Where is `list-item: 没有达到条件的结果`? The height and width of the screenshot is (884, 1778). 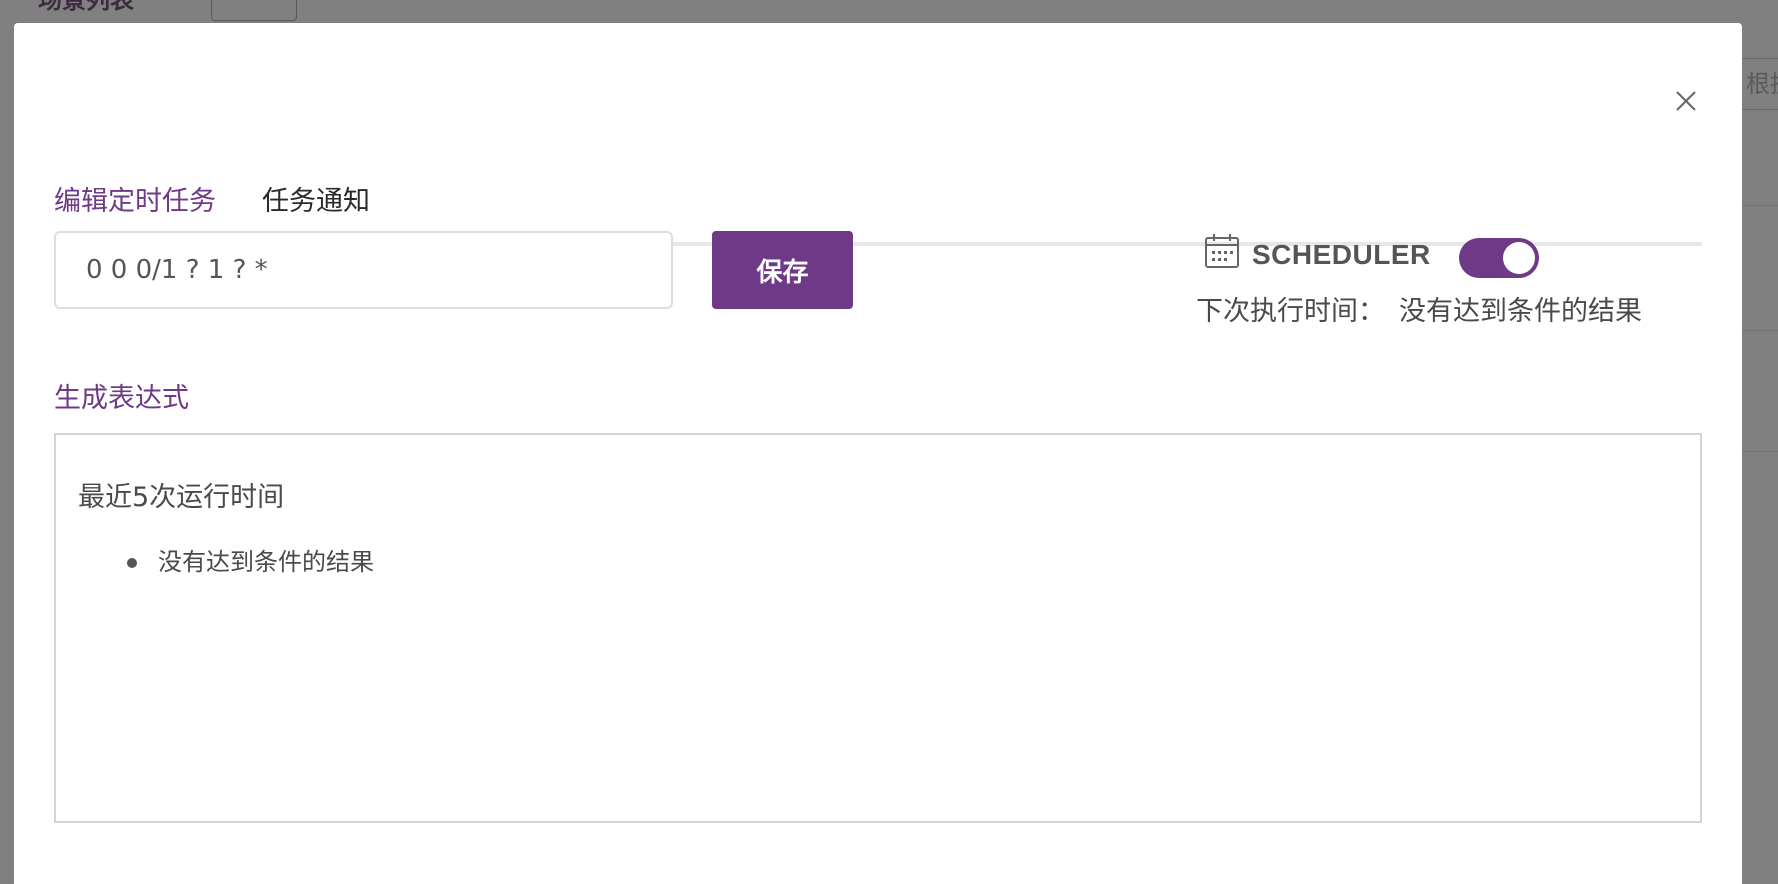
list-item: 没有达到条件的结果 is located at coordinates (215, 562).